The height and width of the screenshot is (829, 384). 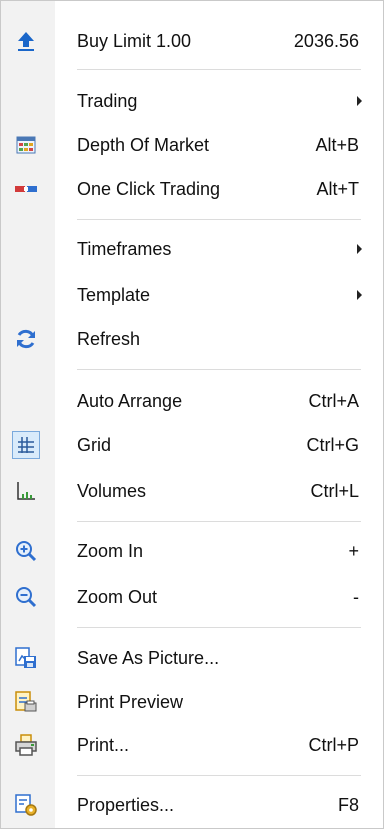 I want to click on menu-item-shortcut: +, so click(x=353, y=550).